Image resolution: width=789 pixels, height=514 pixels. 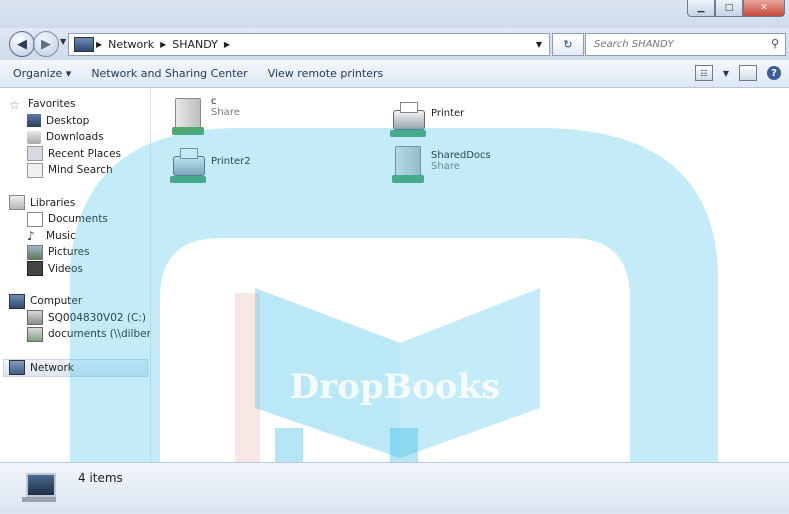 I want to click on minimize-icon: ▁, so click(x=701, y=8).